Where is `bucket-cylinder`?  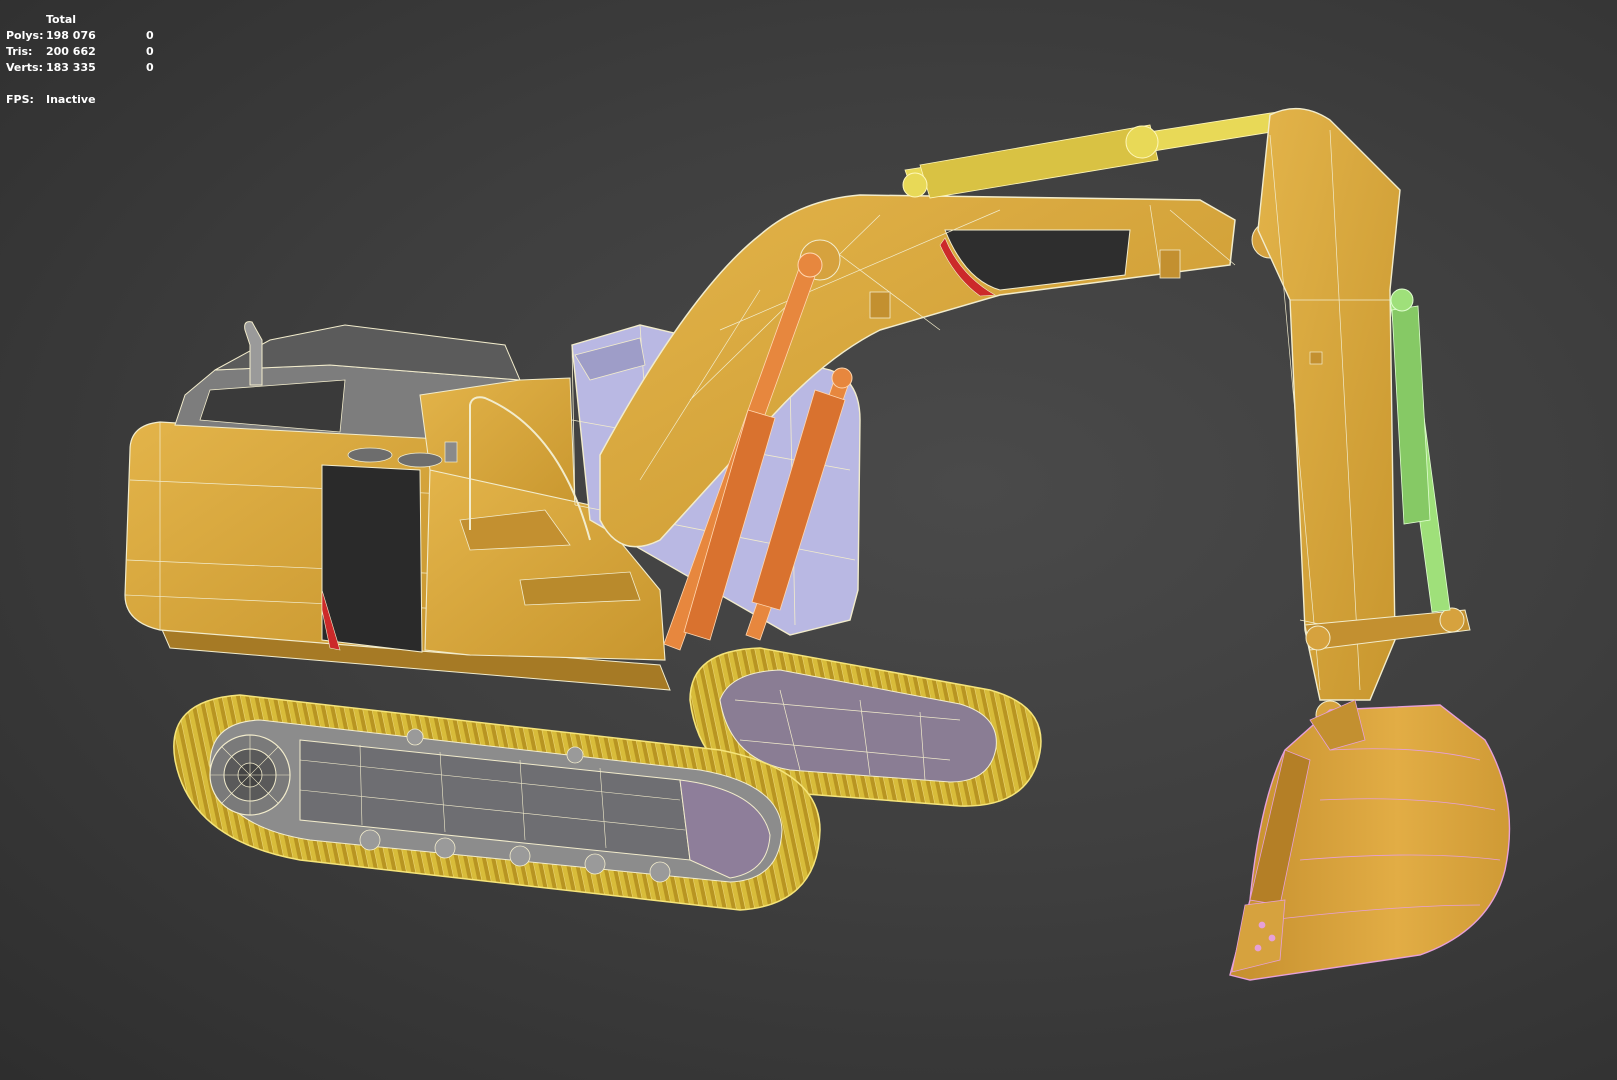 bucket-cylinder is located at coordinates (1420, 450).